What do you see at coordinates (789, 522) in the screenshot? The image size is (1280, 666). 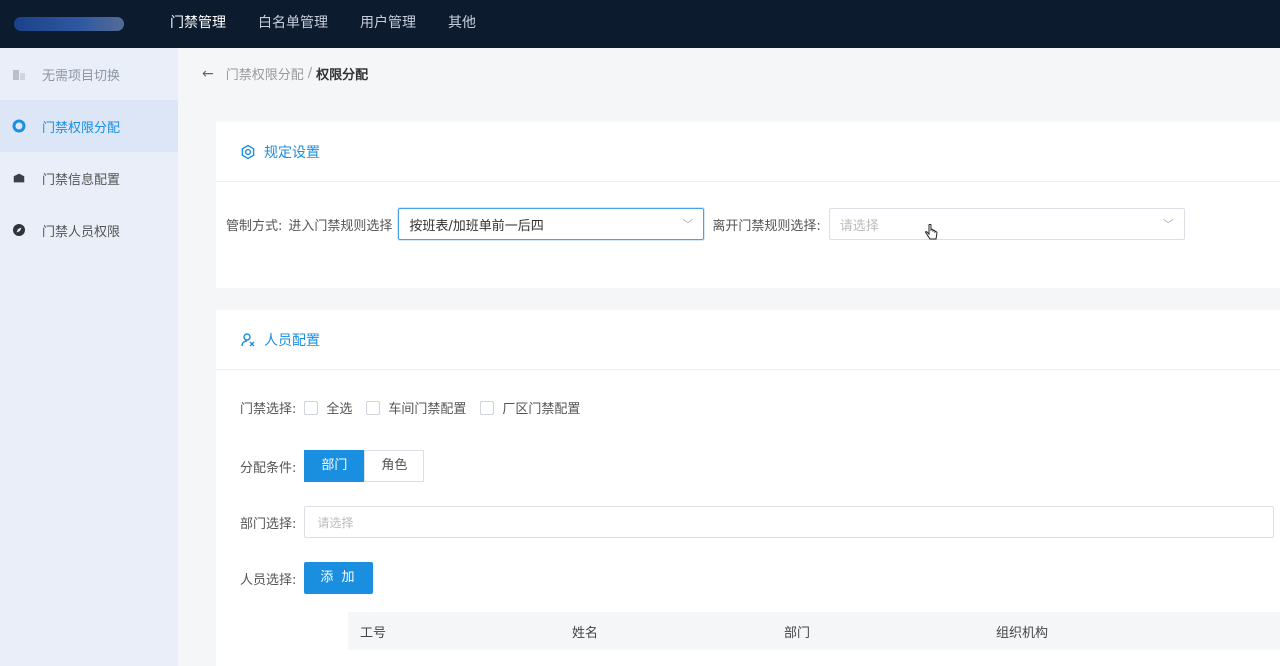 I see `dept-select-input: 请选择` at bounding box center [789, 522].